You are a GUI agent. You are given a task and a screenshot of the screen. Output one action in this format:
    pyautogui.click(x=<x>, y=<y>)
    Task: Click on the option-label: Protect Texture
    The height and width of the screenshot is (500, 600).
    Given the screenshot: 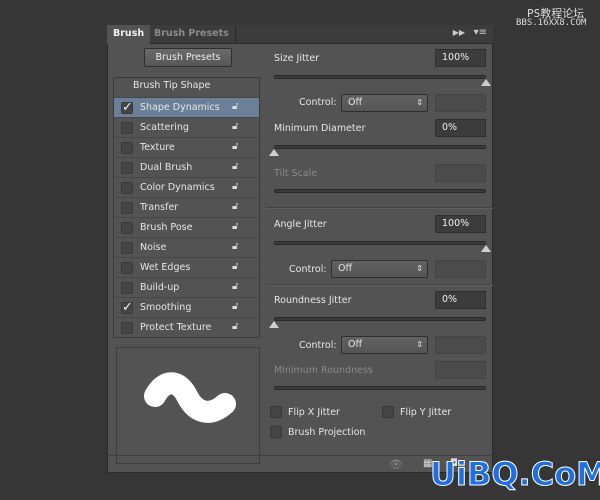 What is the action you would take?
    pyautogui.click(x=176, y=327)
    